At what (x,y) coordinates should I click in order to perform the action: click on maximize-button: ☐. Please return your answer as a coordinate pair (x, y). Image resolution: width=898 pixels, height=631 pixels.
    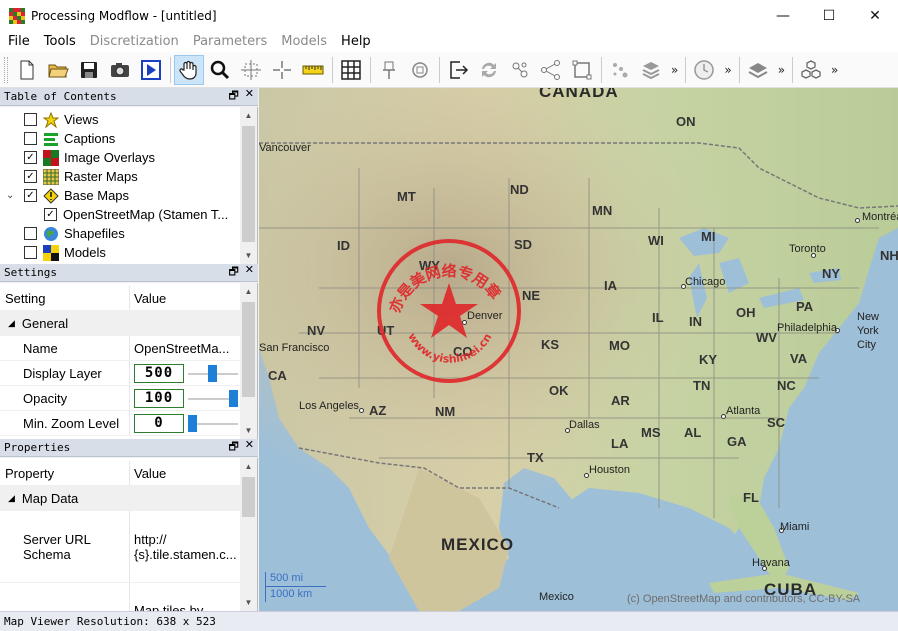
    Looking at the image, I should click on (829, 15).